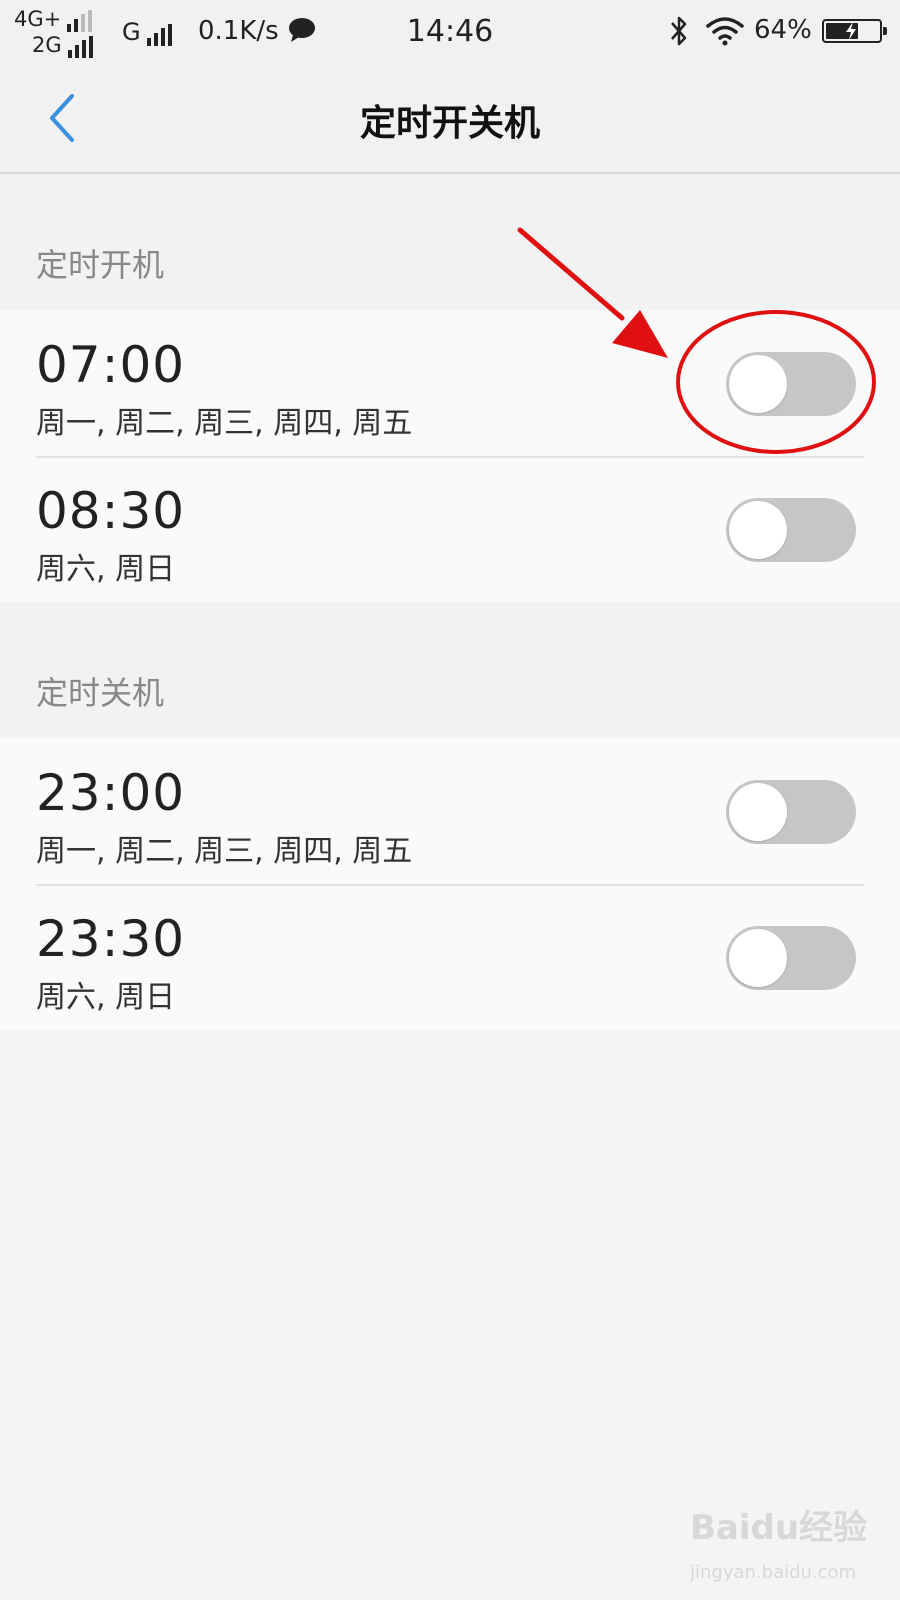 This screenshot has height=1600, width=900. I want to click on watermark-brand: Baidu经验, so click(779, 1528).